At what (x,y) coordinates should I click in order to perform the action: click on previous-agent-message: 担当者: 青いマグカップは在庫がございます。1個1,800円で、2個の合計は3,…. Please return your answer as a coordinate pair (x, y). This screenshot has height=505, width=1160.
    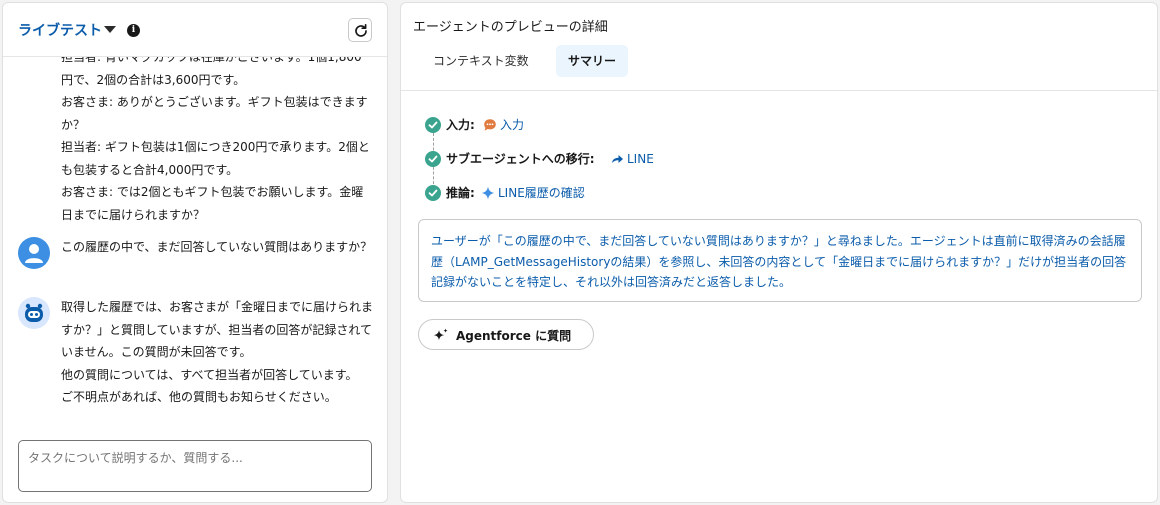
    Looking at the image, I should click on (215, 139).